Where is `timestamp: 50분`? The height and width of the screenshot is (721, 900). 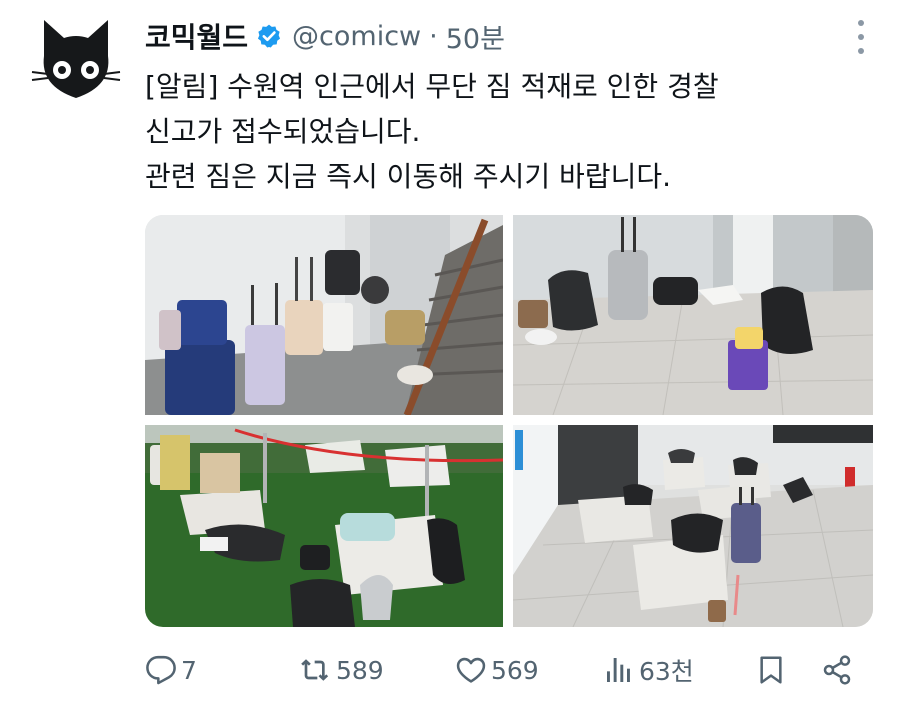 timestamp: 50분 is located at coordinates (475, 36).